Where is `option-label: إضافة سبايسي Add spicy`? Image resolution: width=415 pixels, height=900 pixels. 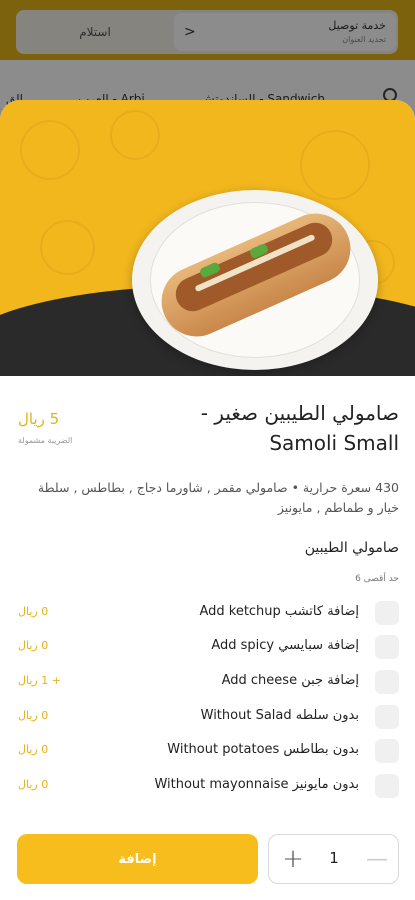 option-label: إضافة سبايسي Add spicy is located at coordinates (285, 645).